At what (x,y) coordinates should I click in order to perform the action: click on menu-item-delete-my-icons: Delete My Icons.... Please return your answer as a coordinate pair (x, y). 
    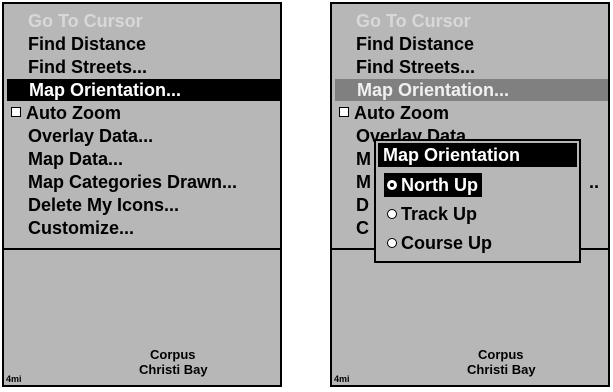
    Looking at the image, I should click on (143, 205).